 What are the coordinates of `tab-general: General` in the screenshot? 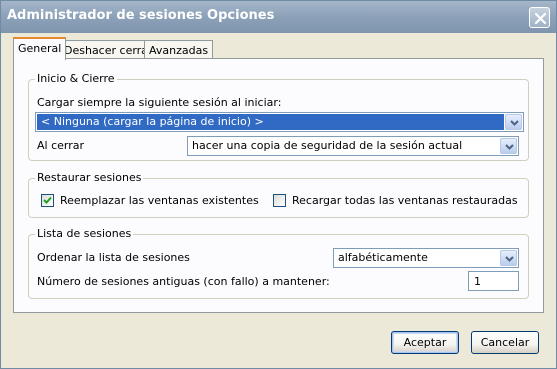 It's located at (40, 48).